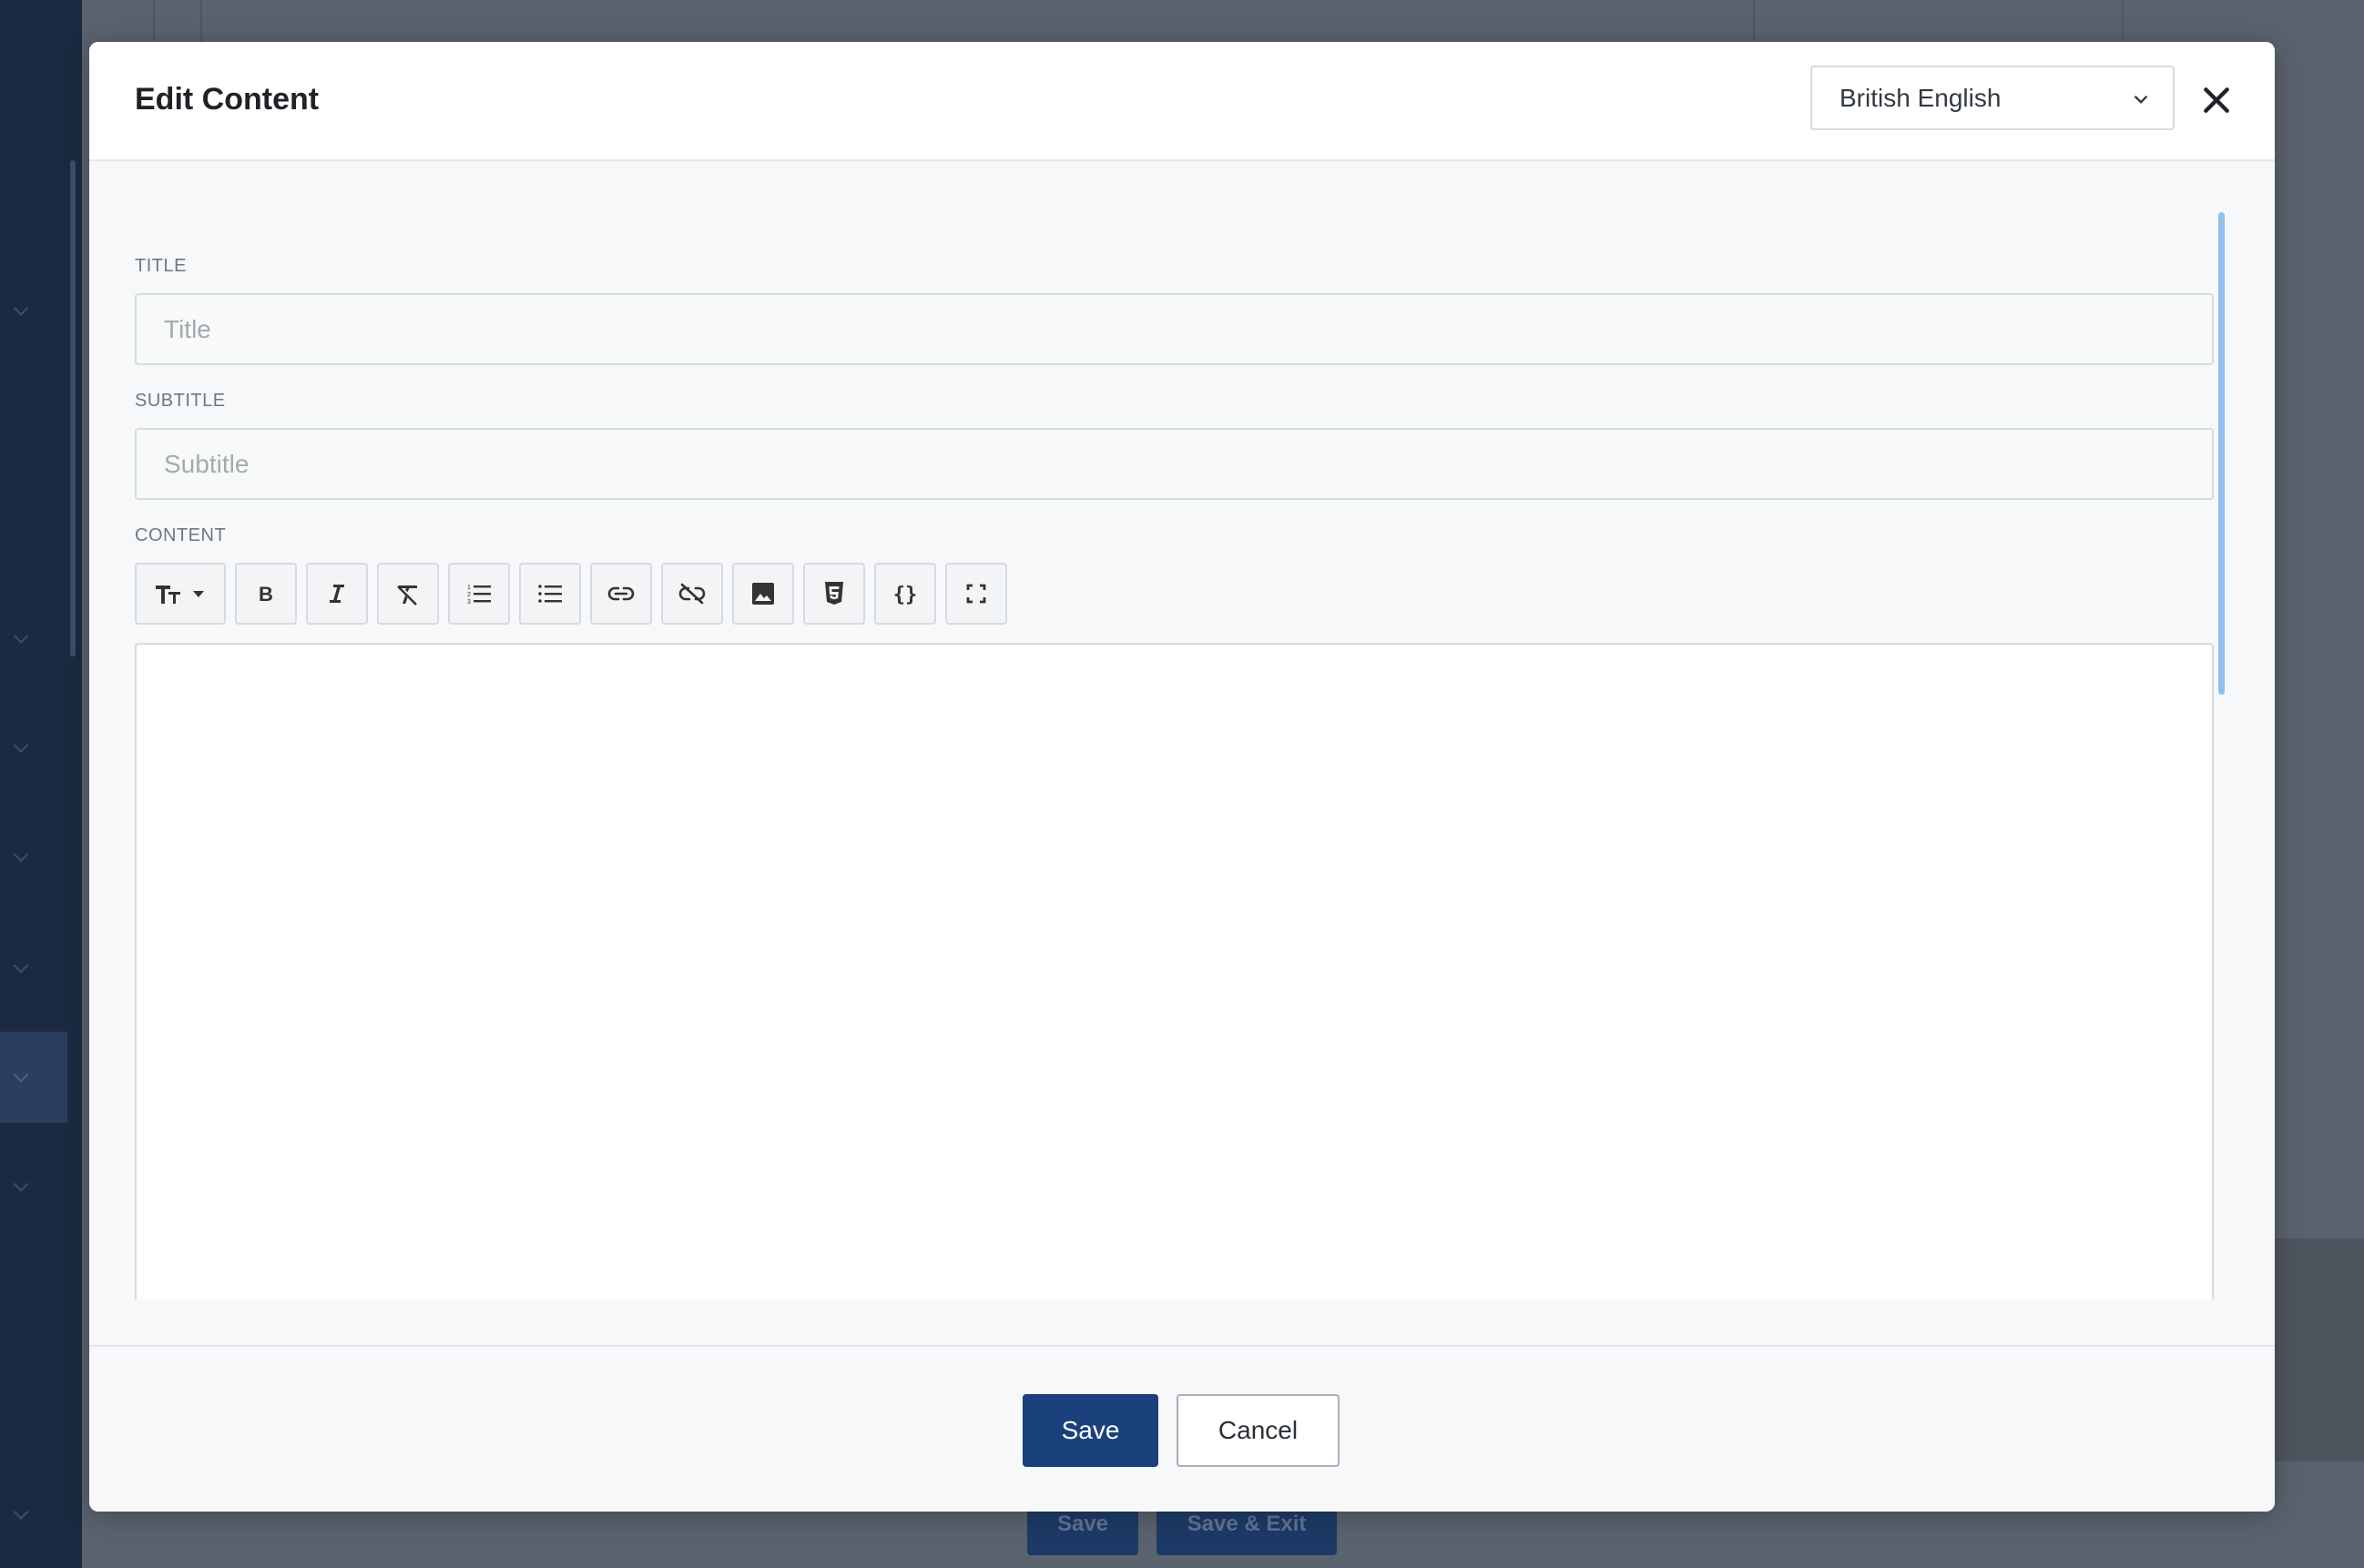  I want to click on svg-text: 2, so click(469, 595).